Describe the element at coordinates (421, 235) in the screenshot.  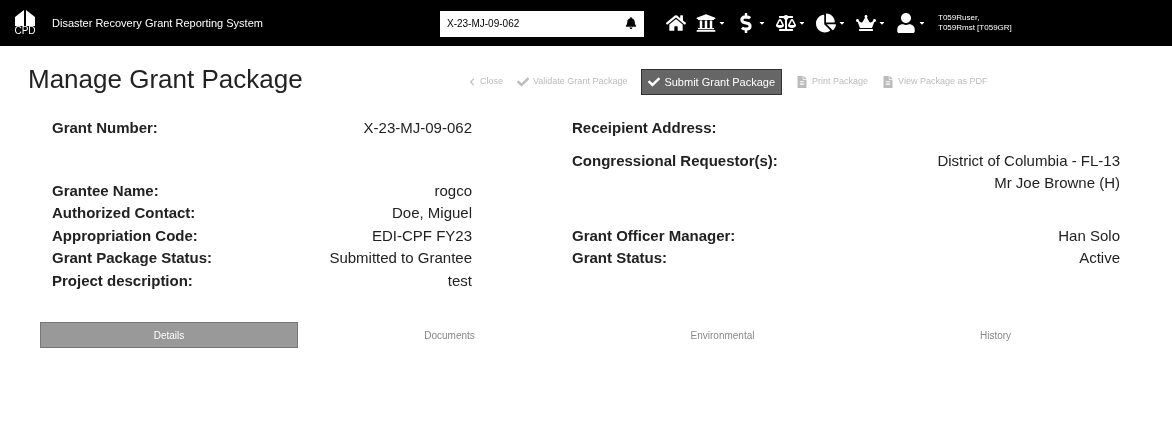
I see `field-value: EDI-CPF FY23` at that location.